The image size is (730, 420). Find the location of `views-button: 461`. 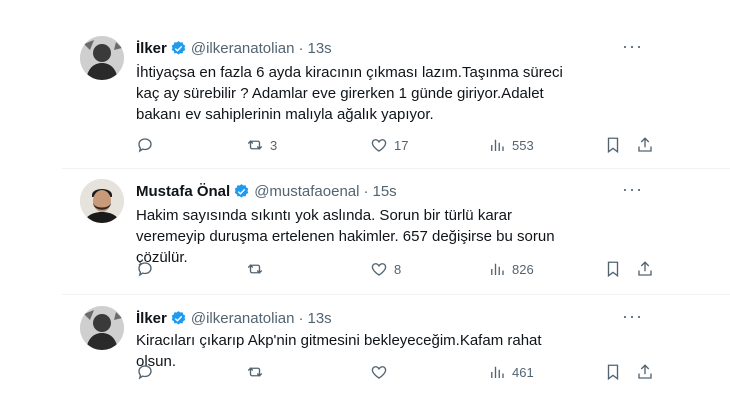

views-button: 461 is located at coordinates (511, 372).